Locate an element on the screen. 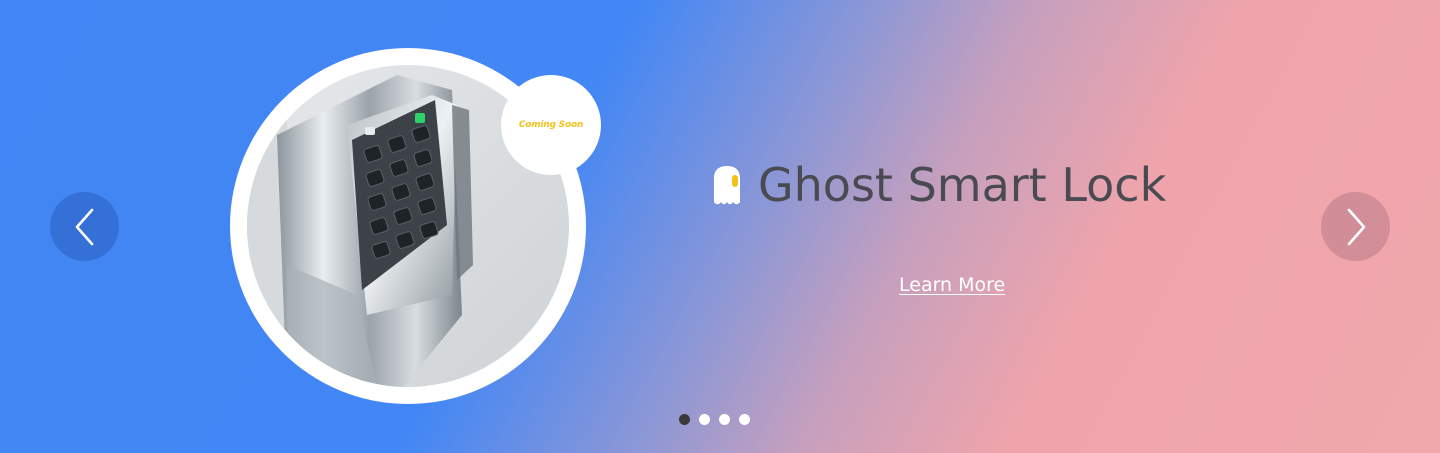 This screenshot has width=1440, height=453. badge-label: Coming Soon is located at coordinates (551, 125).